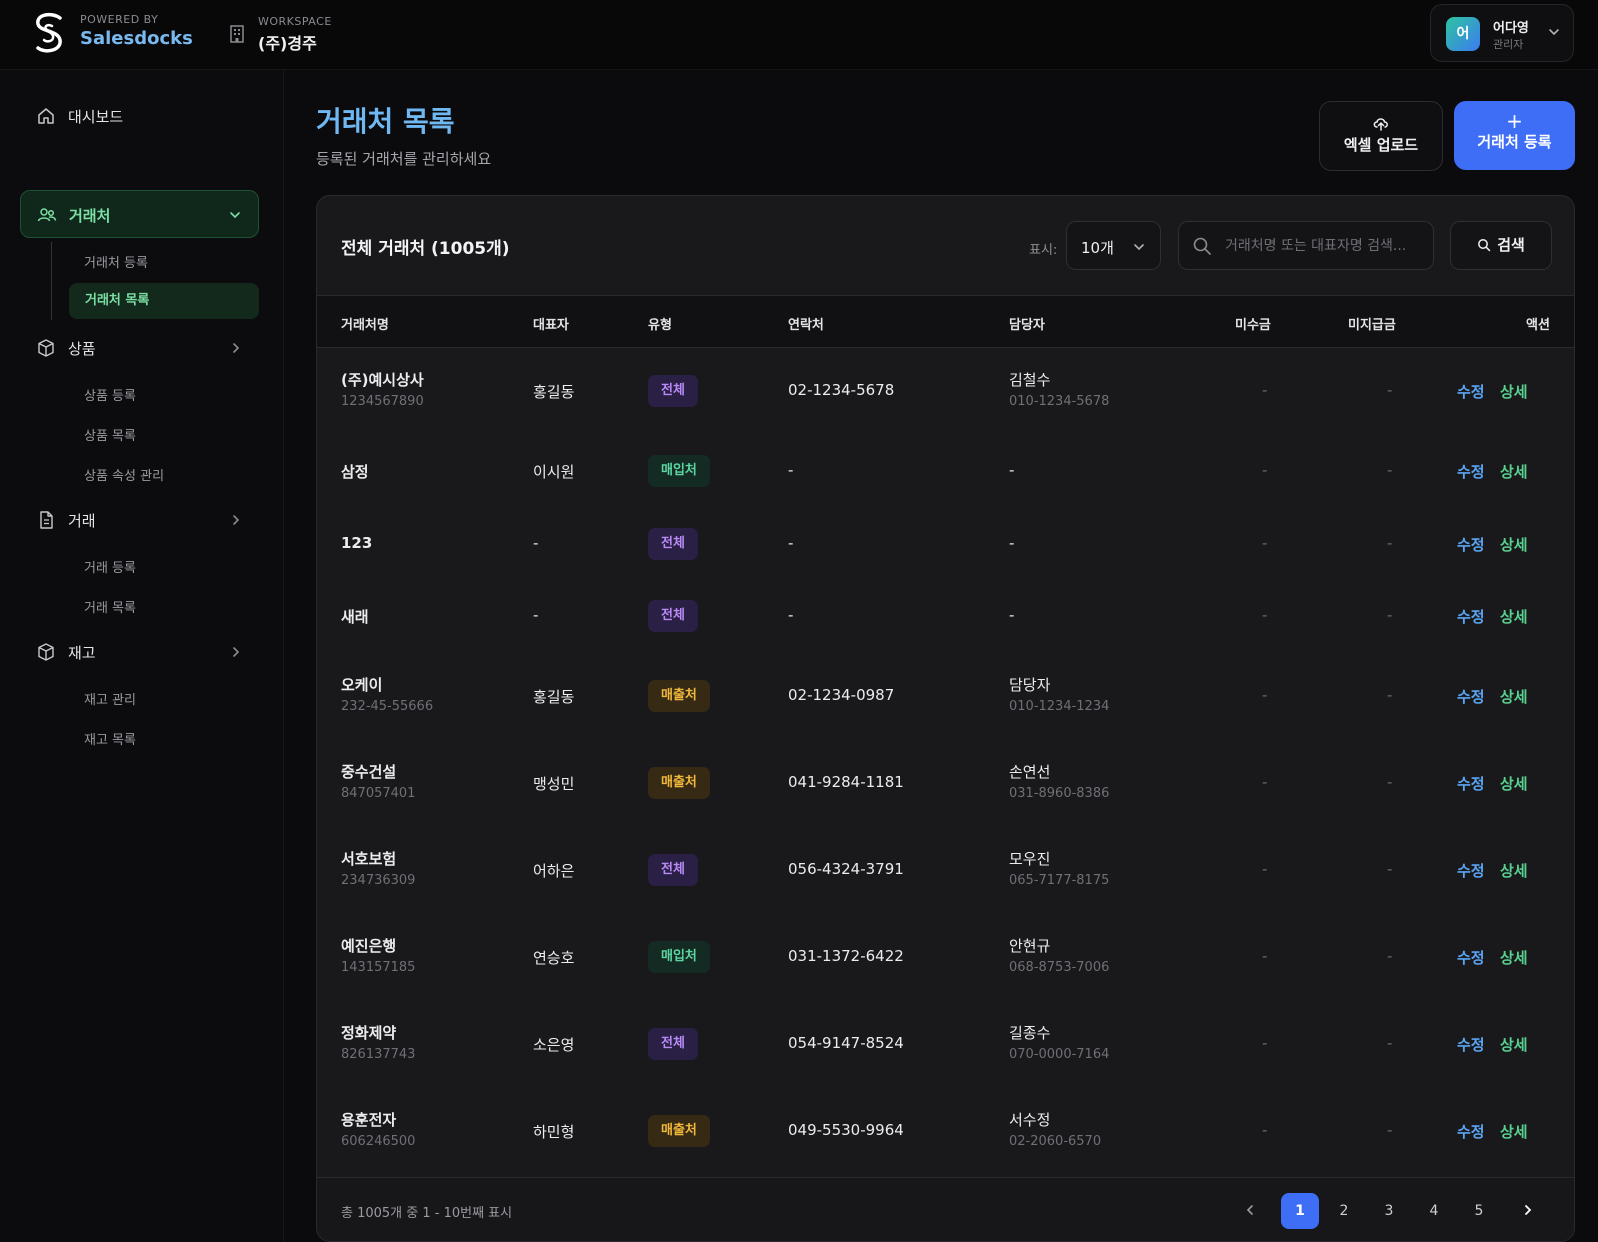 This screenshot has height=1242, width=1598. I want to click on partner-name: 정화제약, so click(369, 1033).